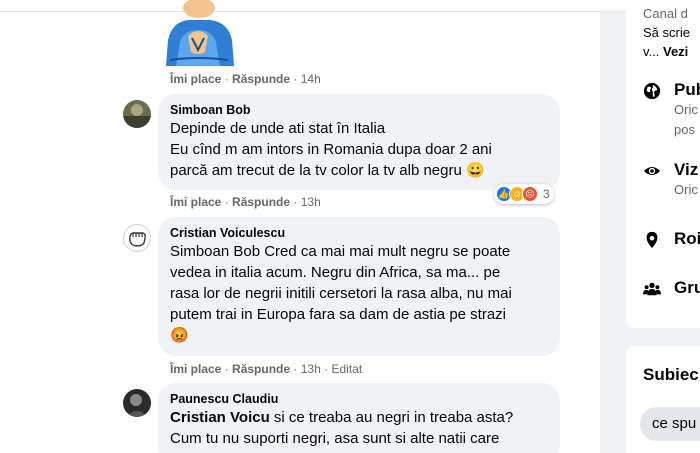 The height and width of the screenshot is (453, 700). Describe the element at coordinates (675, 51) in the screenshot. I see `see-more-link: Vezi` at that location.